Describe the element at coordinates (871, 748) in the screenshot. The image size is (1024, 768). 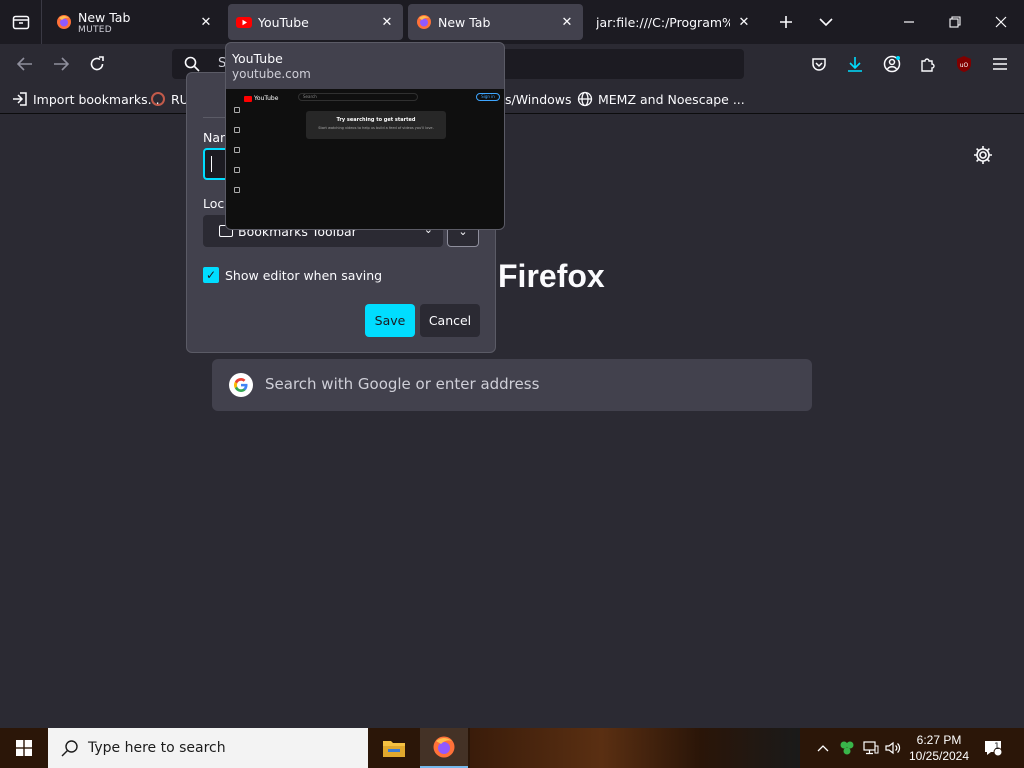
I see `network-button` at that location.